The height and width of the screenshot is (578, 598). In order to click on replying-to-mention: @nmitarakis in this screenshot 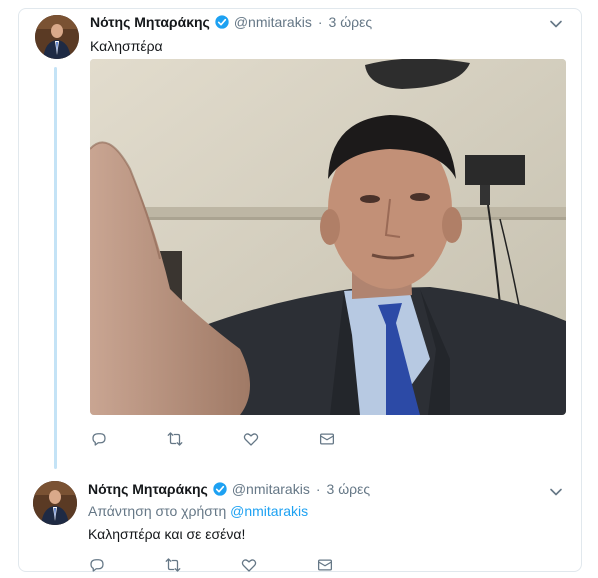, I will do `click(269, 511)`.